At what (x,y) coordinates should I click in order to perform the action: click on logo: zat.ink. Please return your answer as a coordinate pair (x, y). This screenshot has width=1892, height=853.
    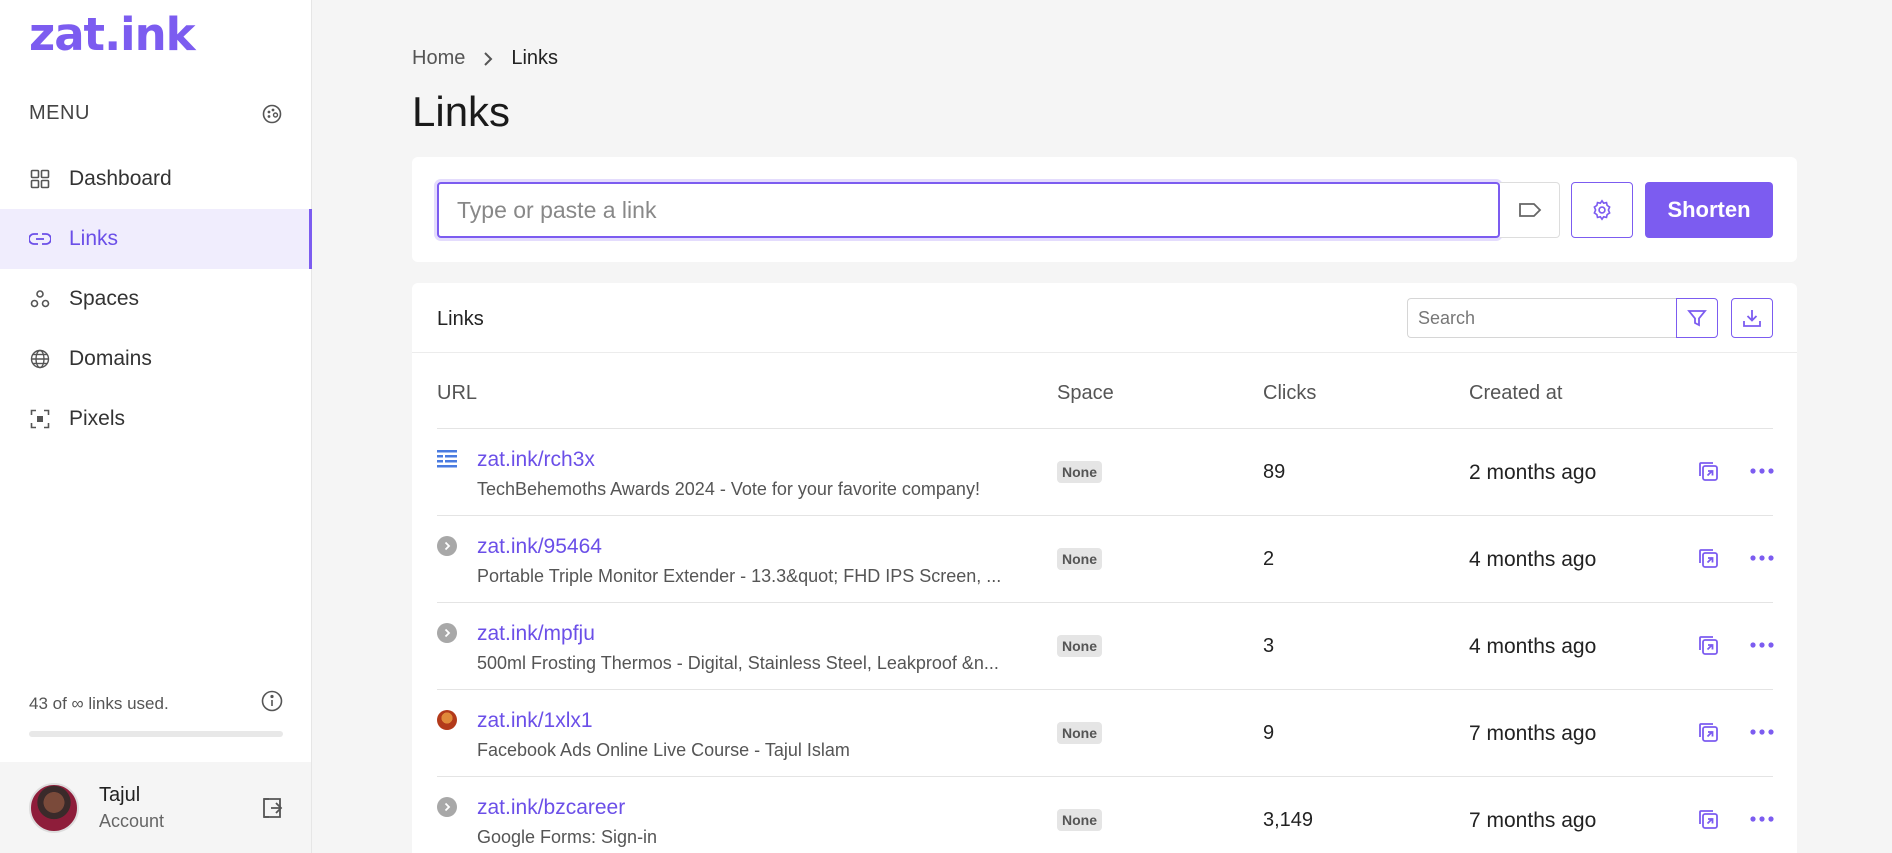
    Looking at the image, I should click on (112, 34).